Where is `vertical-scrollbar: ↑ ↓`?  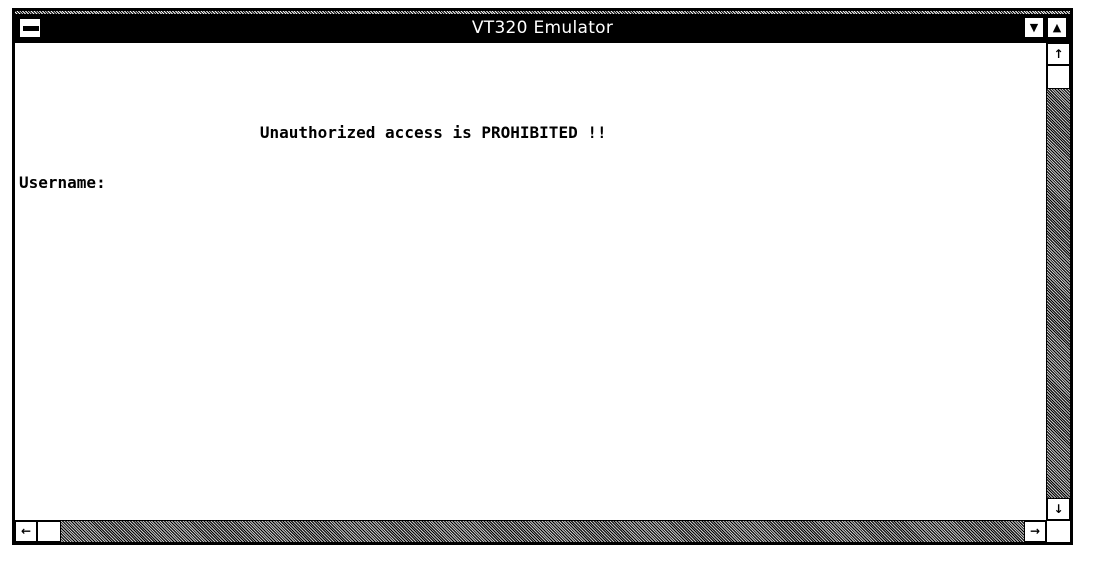
vertical-scrollbar: ↑ ↓ is located at coordinates (1058, 281).